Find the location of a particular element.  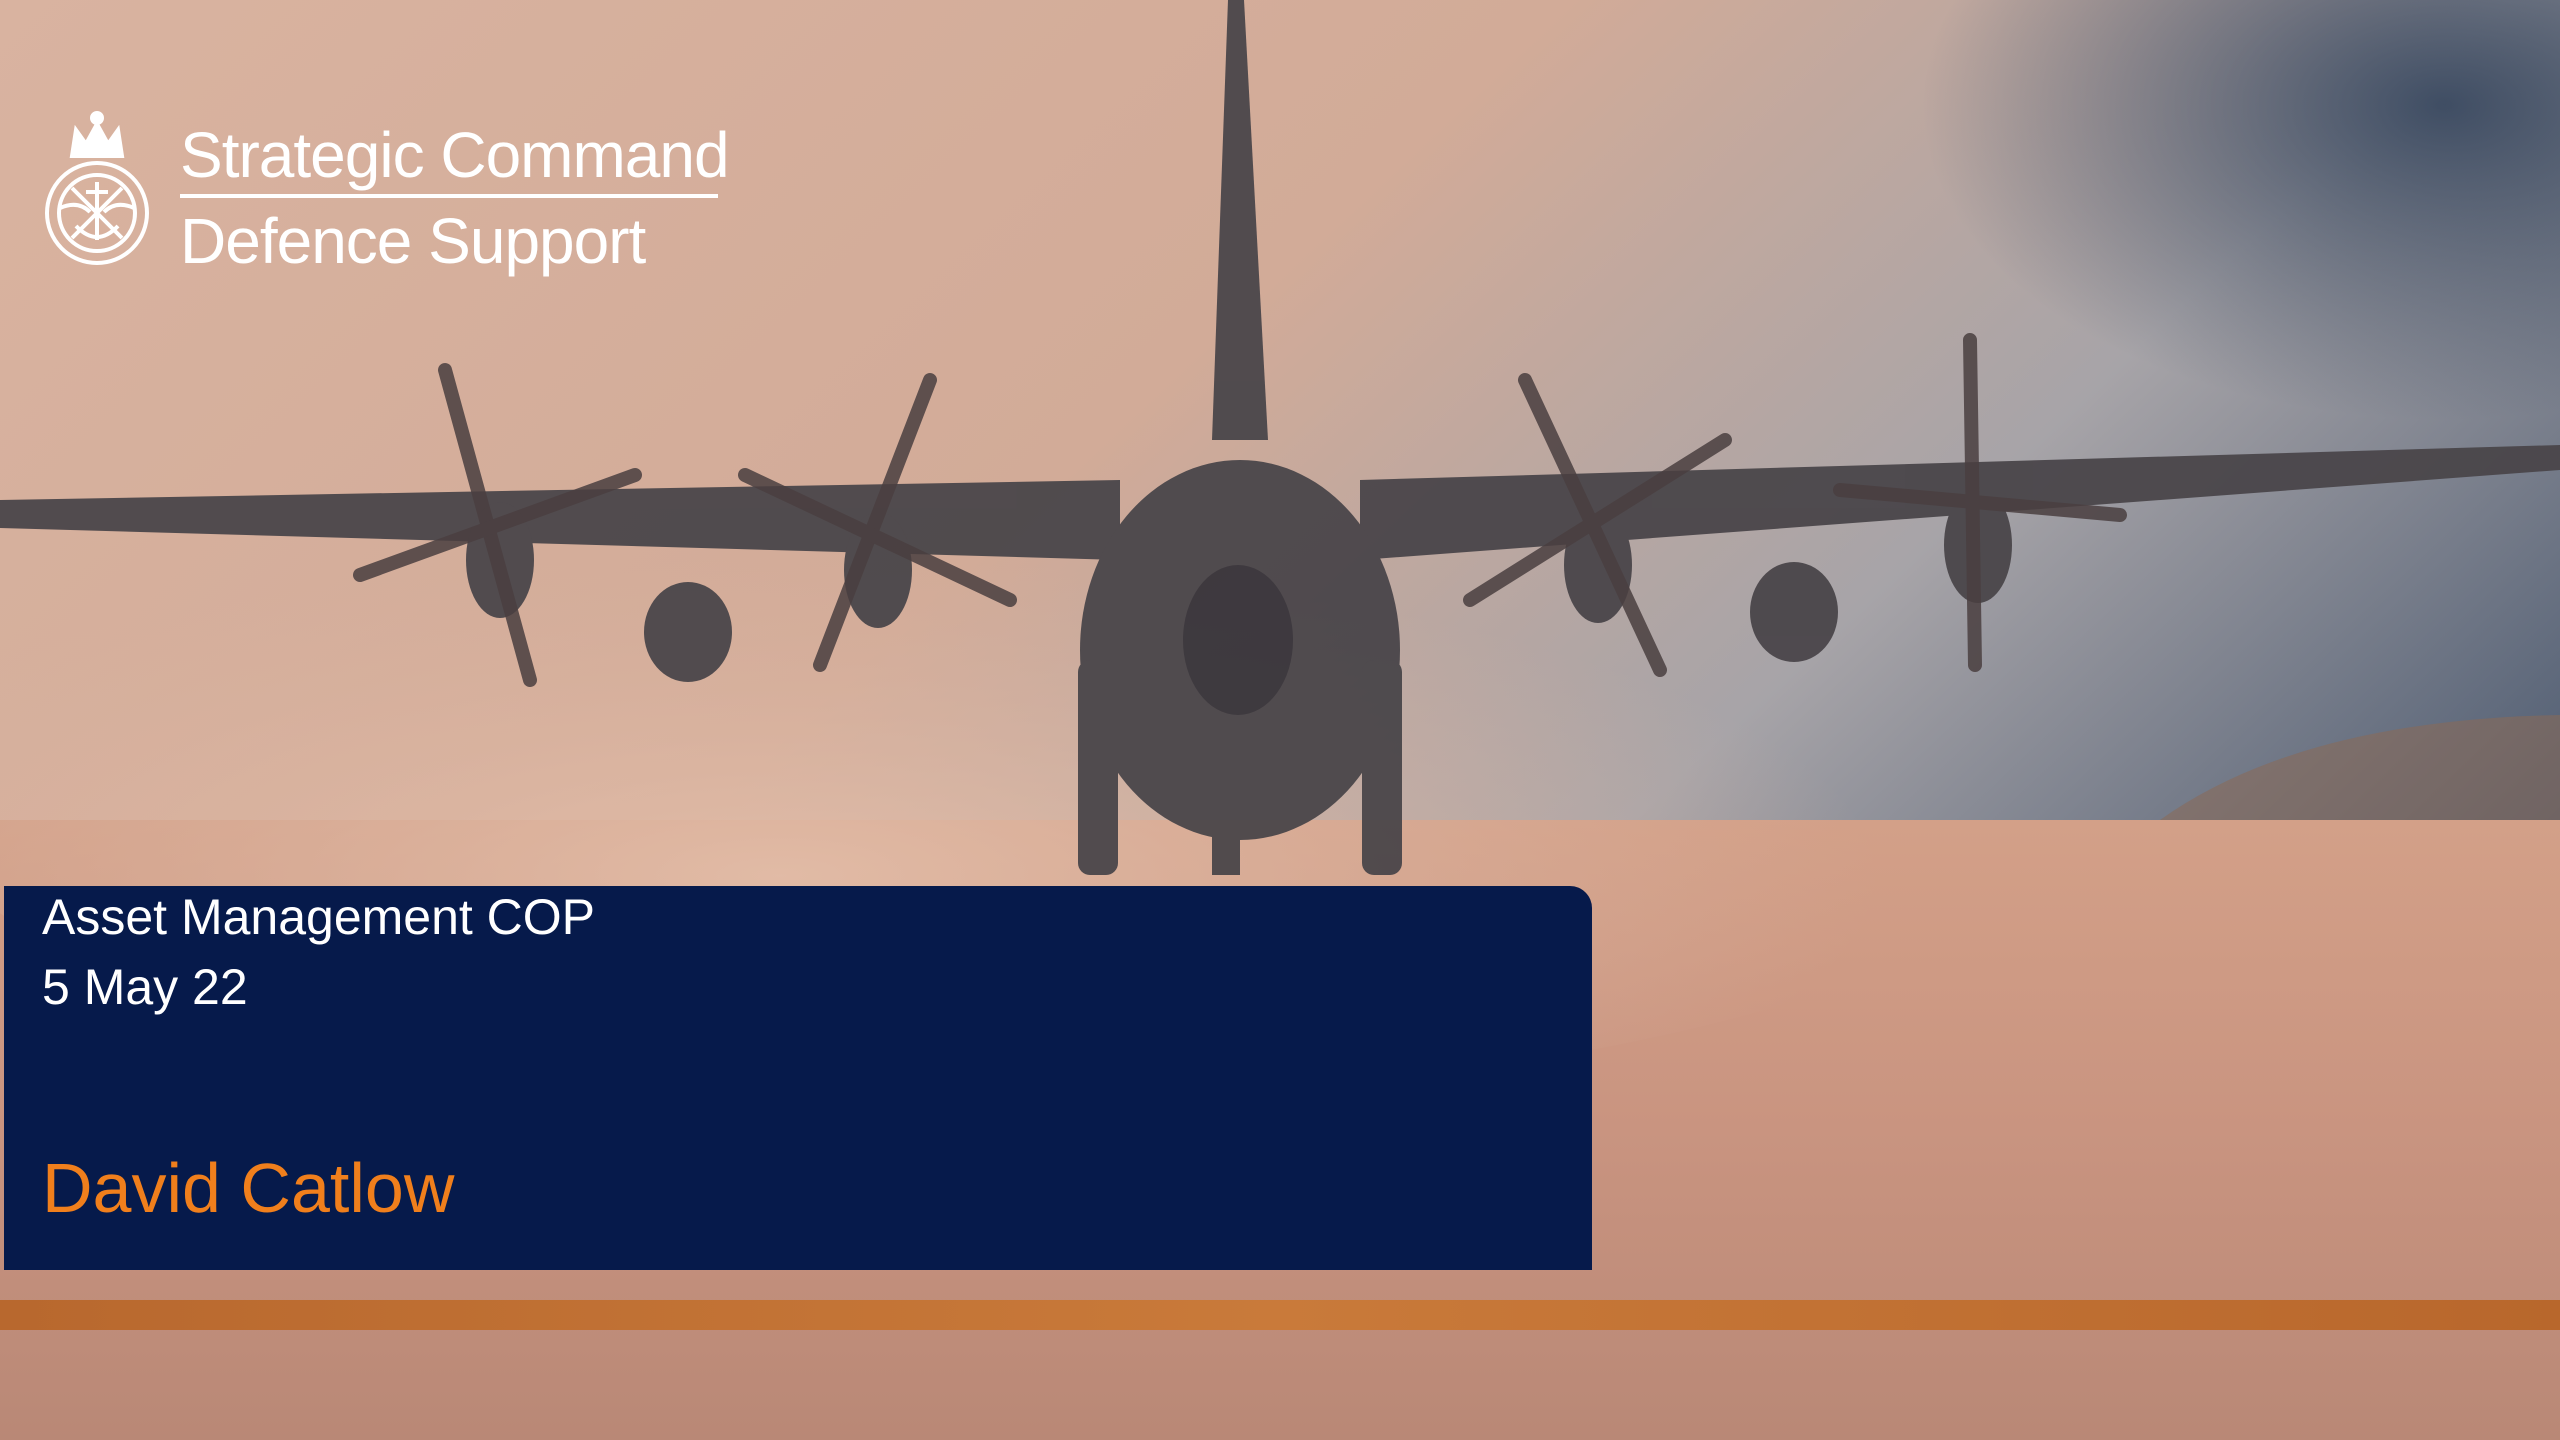

brand-name-primary: Strategic Command is located at coordinates (455, 155).